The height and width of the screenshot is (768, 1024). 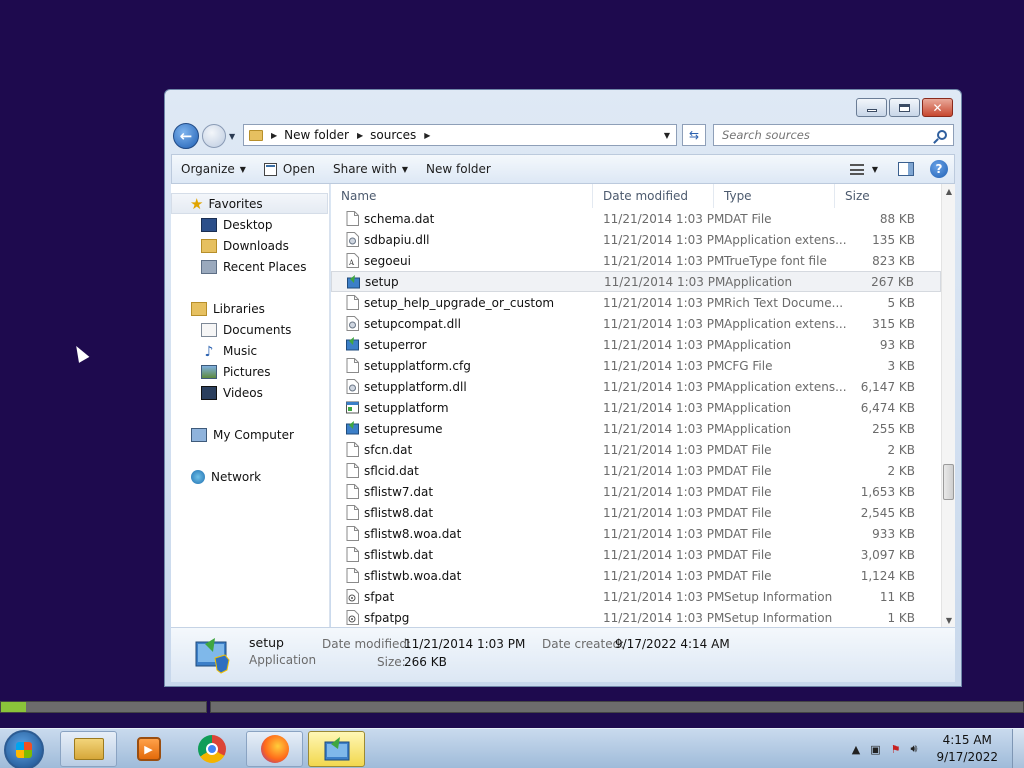 I want to click on column-size: Size, so click(x=873, y=196).